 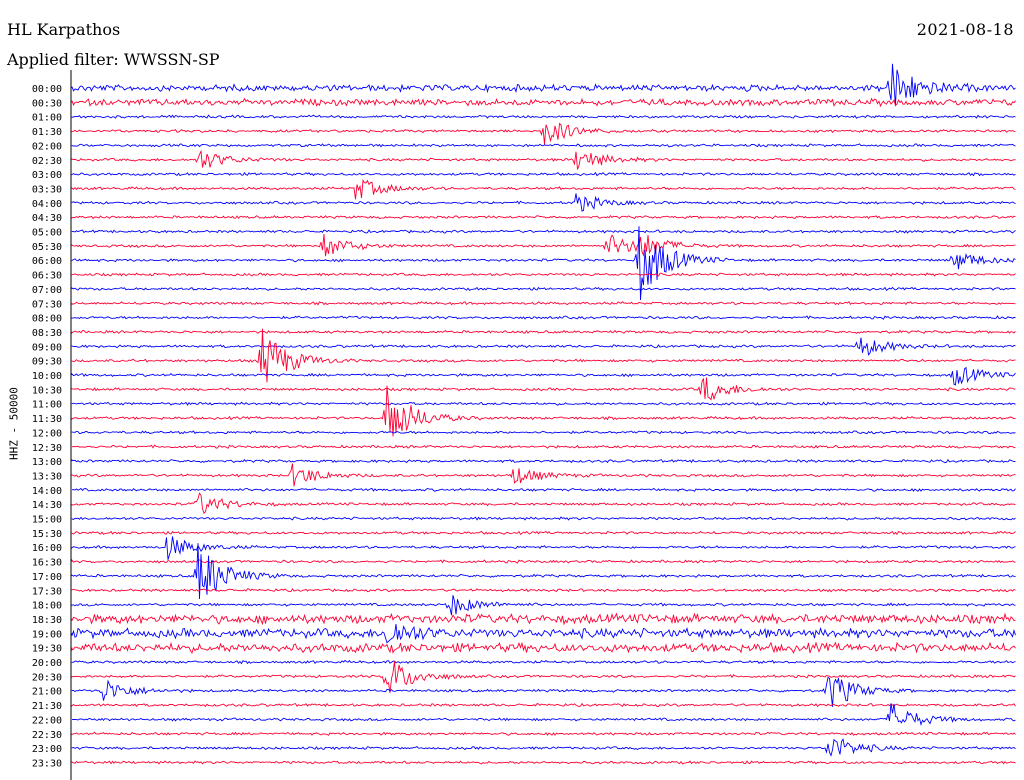 What do you see at coordinates (47, 89) in the screenshot?
I see `time-label: 00:00` at bounding box center [47, 89].